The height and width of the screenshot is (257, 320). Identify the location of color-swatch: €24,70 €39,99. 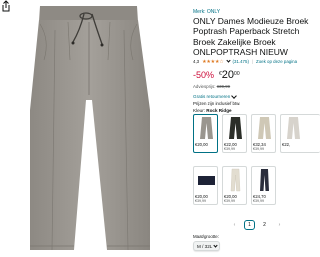
(263, 185).